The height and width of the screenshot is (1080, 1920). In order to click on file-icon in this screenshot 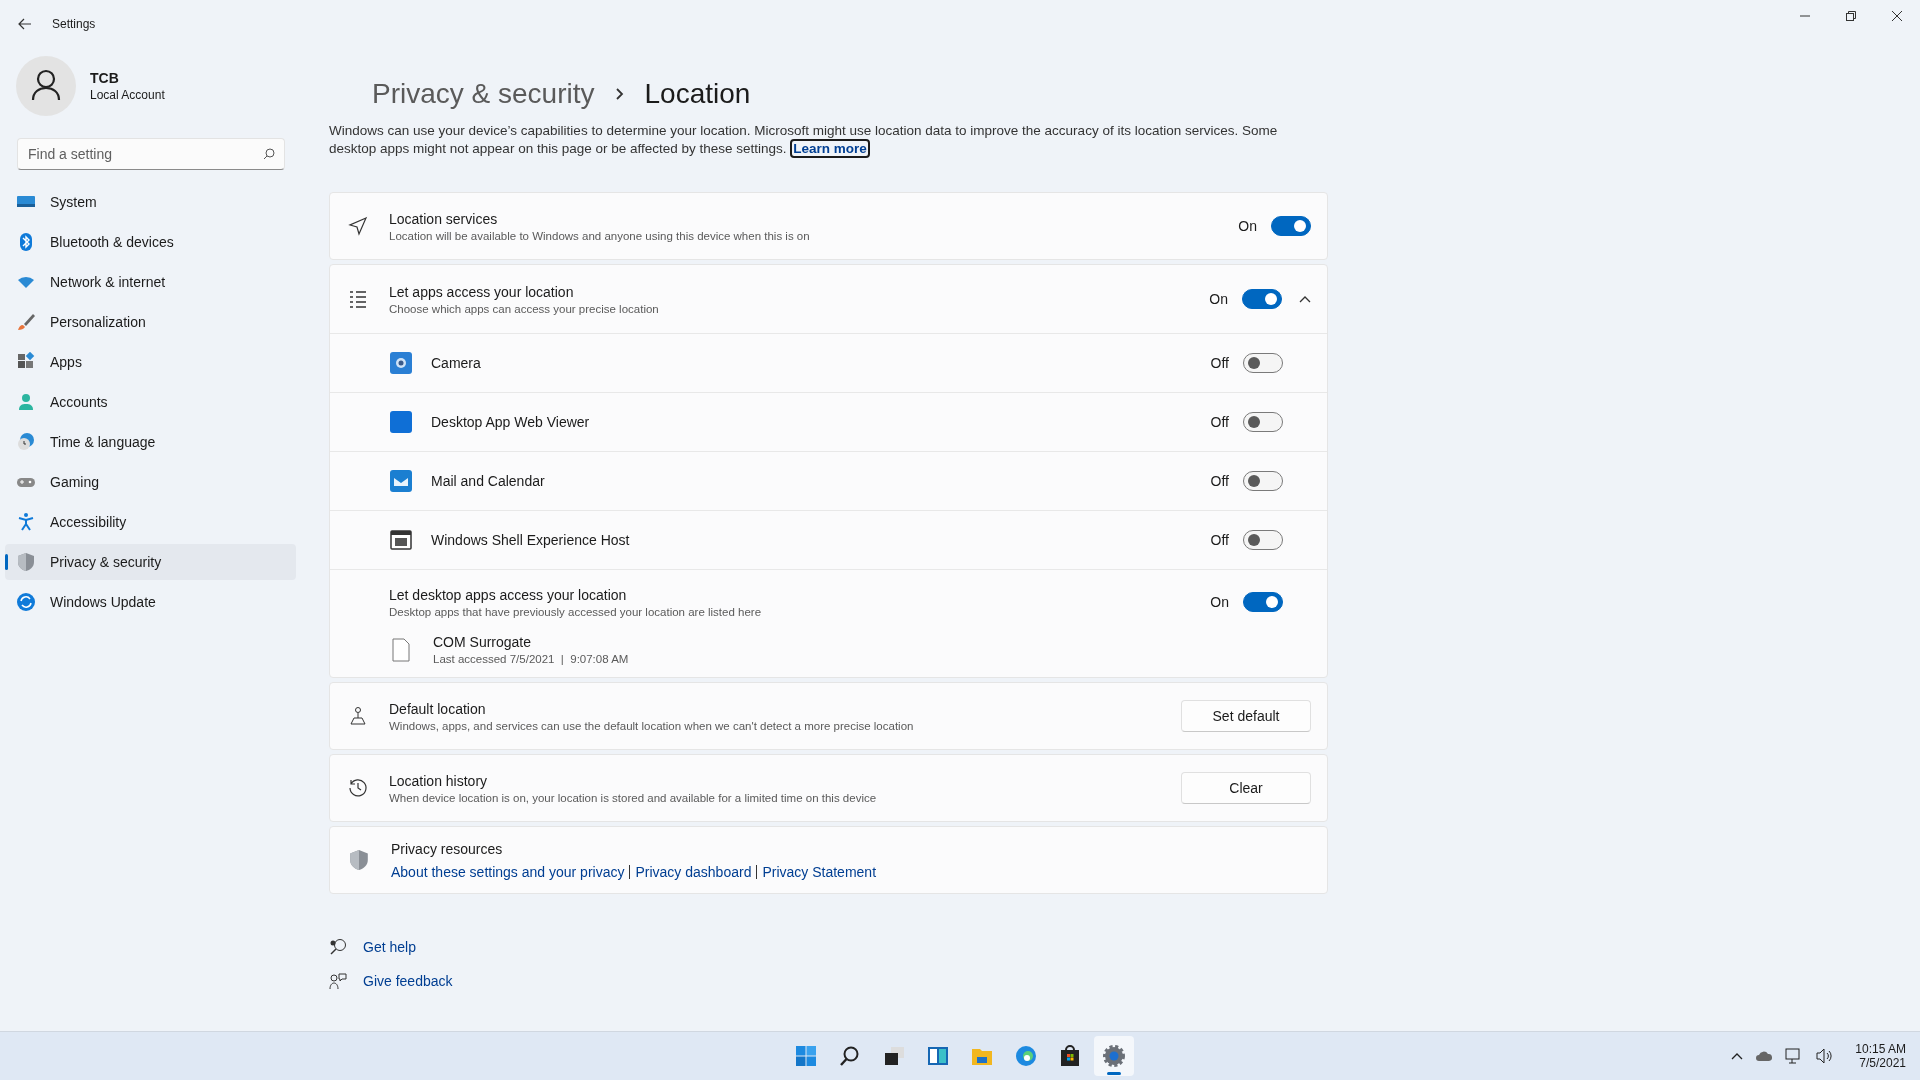, I will do `click(401, 649)`.